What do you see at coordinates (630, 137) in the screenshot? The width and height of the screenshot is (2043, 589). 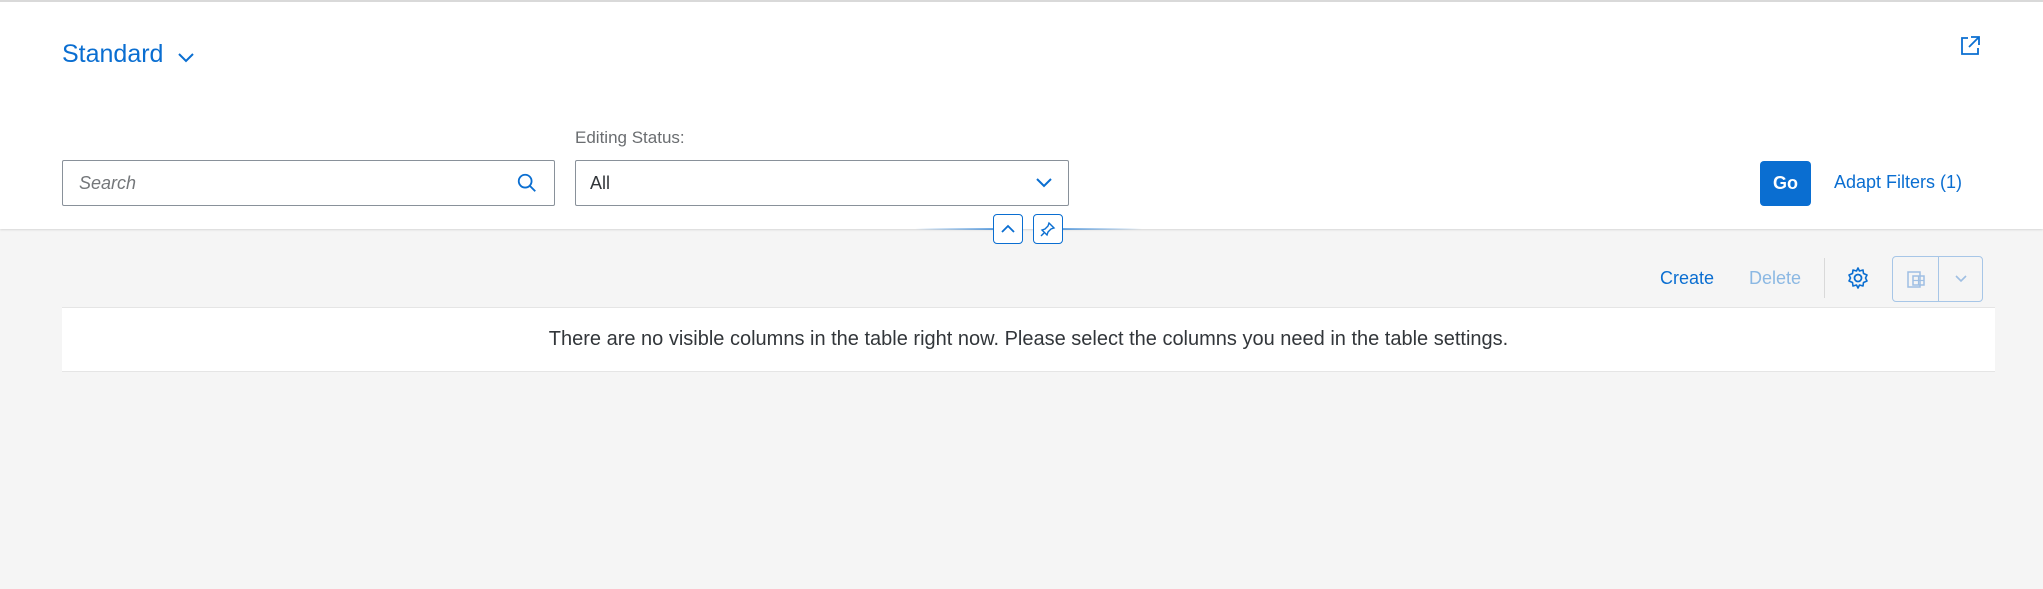 I see `editing-status-label: Editing Status:` at bounding box center [630, 137].